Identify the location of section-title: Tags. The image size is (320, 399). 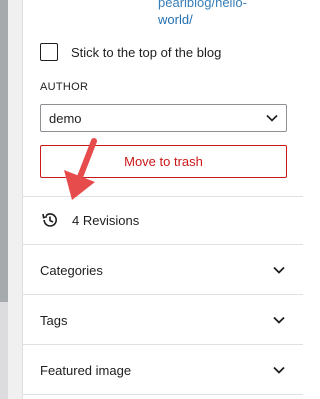
(54, 320).